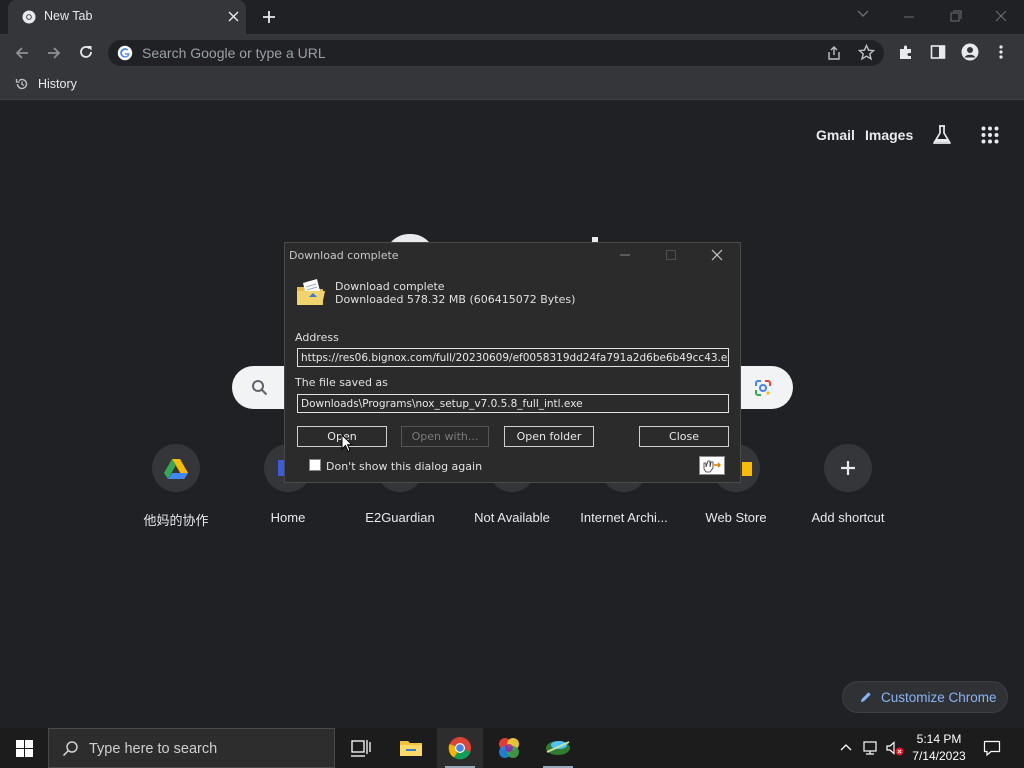 The height and width of the screenshot is (768, 1024). What do you see at coordinates (153, 749) in the screenshot?
I see `taskbar-search-placeholder: Type here to search` at bounding box center [153, 749].